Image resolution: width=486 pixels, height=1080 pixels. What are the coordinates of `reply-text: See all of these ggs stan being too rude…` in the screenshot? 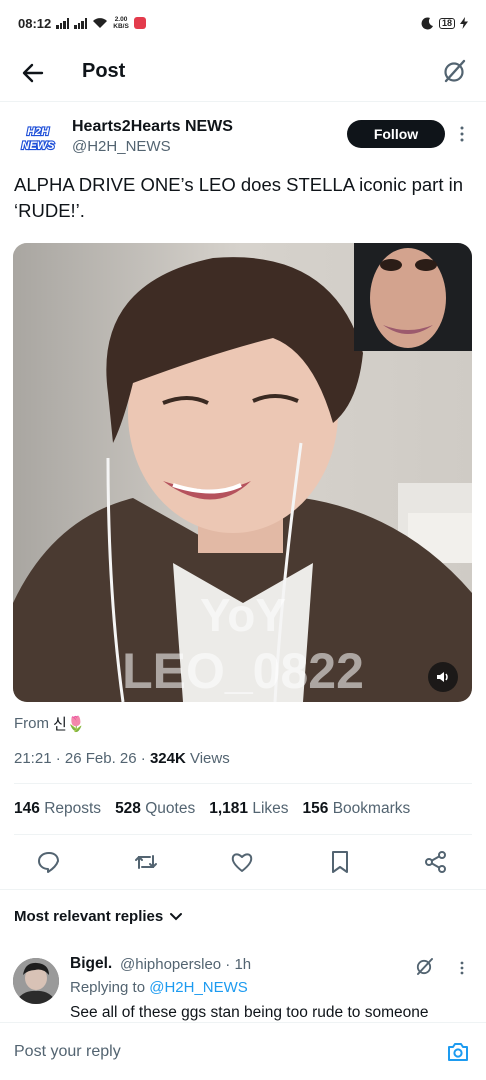 It's located at (249, 1012).